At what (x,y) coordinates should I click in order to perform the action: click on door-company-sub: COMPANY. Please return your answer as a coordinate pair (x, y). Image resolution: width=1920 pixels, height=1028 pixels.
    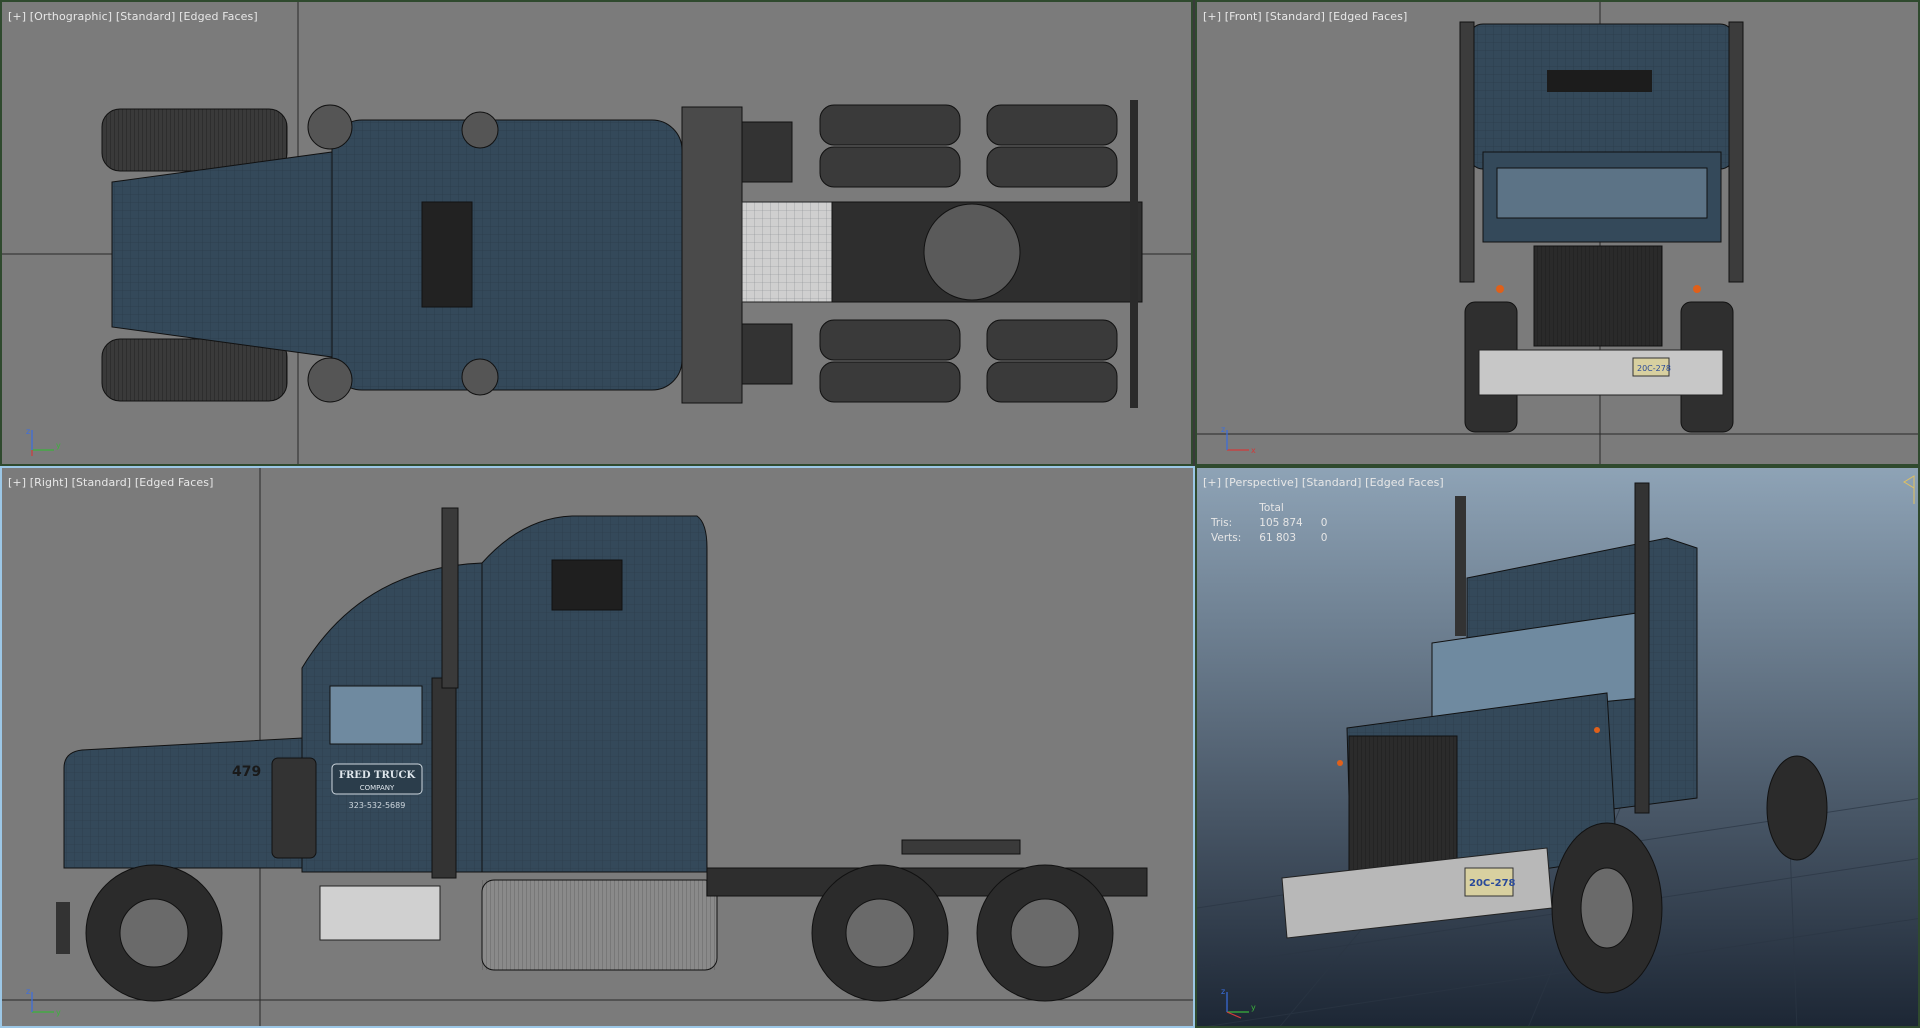
    Looking at the image, I should click on (377, 788).